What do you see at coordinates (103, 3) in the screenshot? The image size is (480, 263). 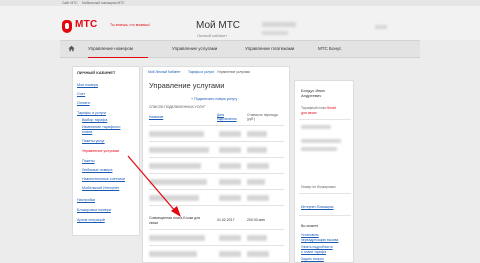 I see `mobile-assistant-link: Мобильный помощник МТС` at bounding box center [103, 3].